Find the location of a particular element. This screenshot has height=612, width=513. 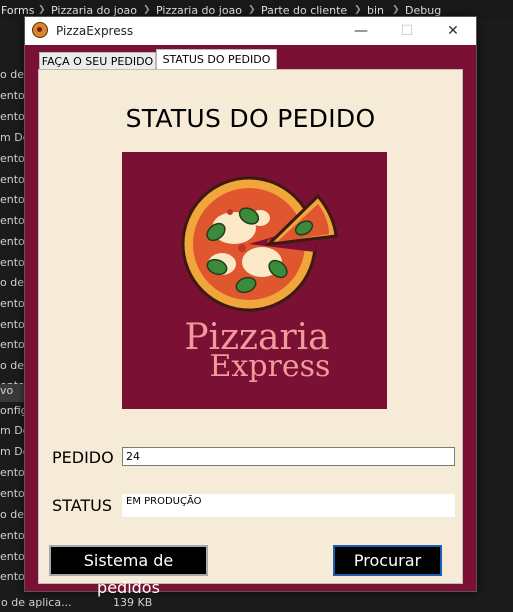

tab-status-do-pedido: STATUS DO PEDIDO is located at coordinates (216, 59).